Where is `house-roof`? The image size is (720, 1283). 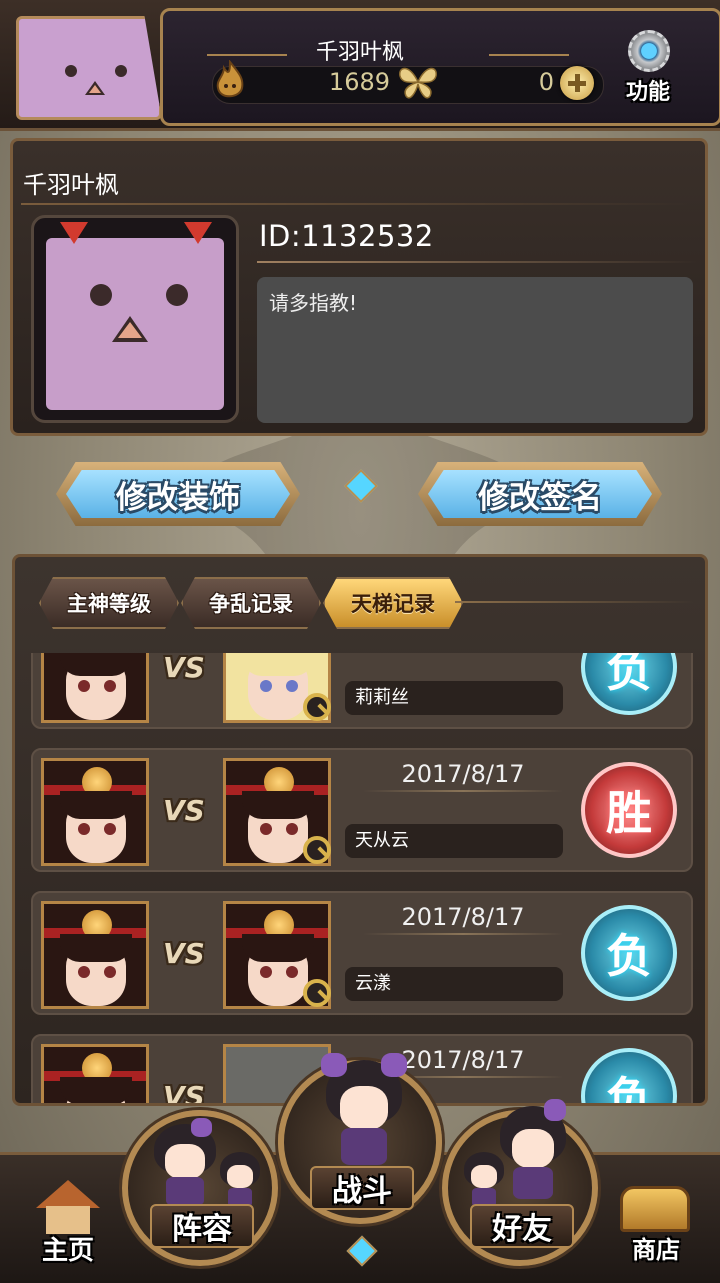 house-roof is located at coordinates (68, 1194).